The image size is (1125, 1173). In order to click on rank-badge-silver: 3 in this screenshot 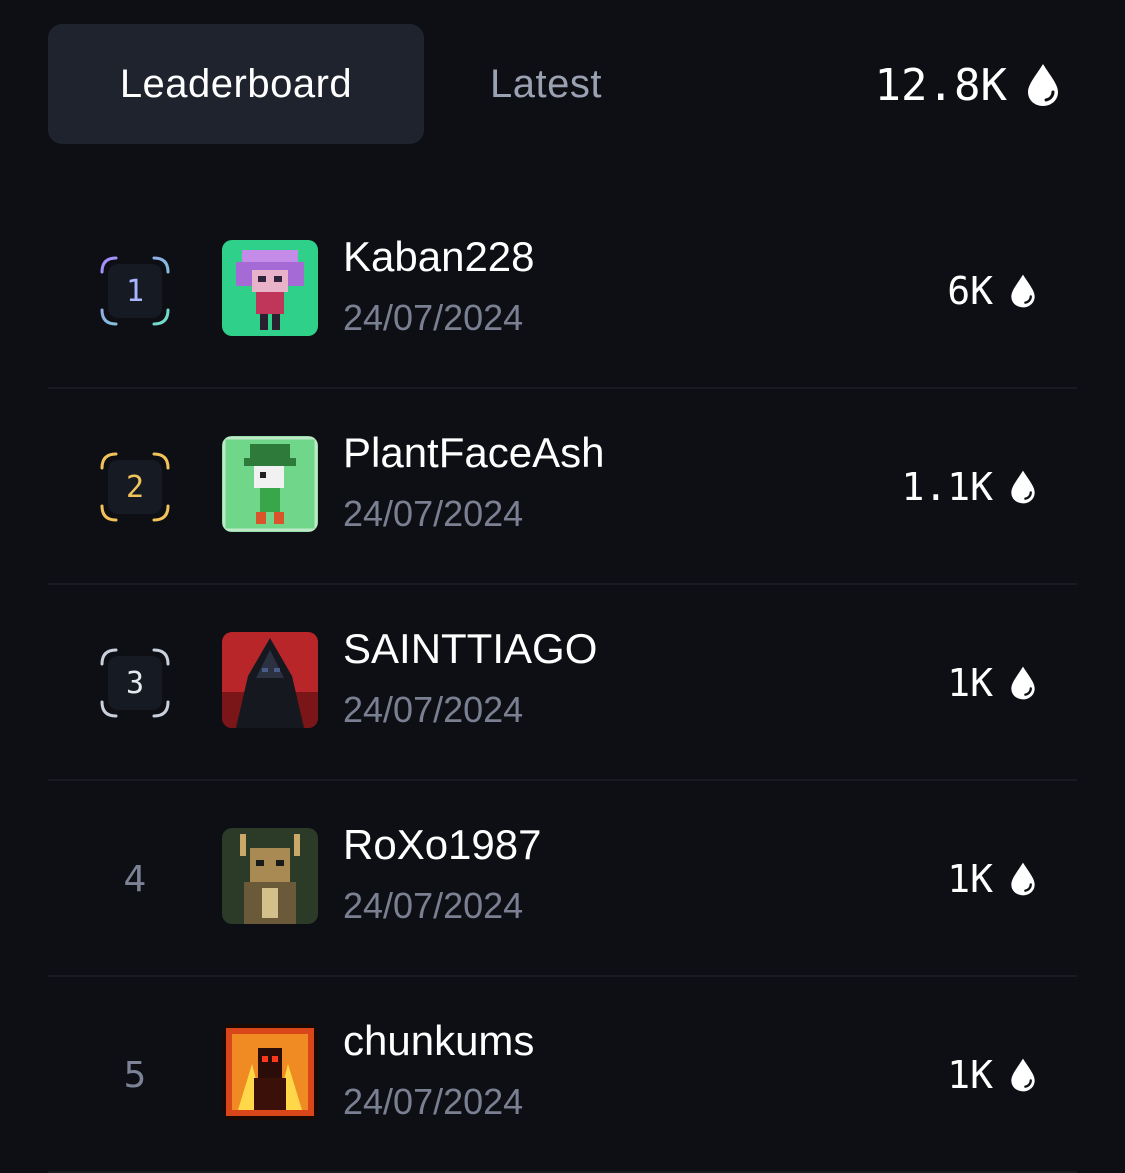, I will do `click(135, 683)`.